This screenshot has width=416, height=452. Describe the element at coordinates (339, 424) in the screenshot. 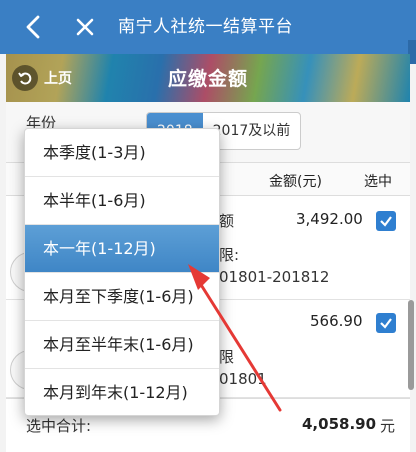

I see `selected-total-value: 4,058.90` at that location.